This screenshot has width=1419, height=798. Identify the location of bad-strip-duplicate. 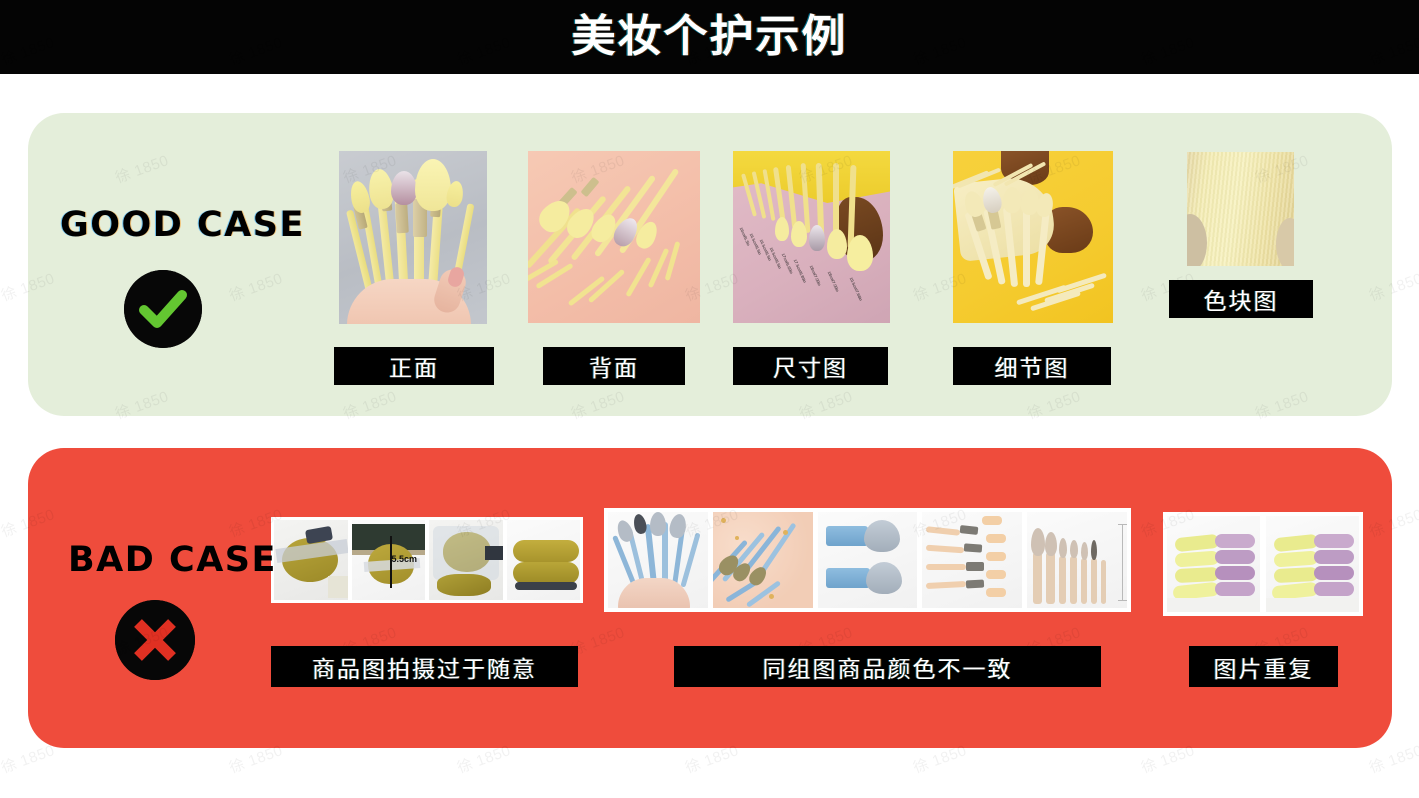
(1263, 564).